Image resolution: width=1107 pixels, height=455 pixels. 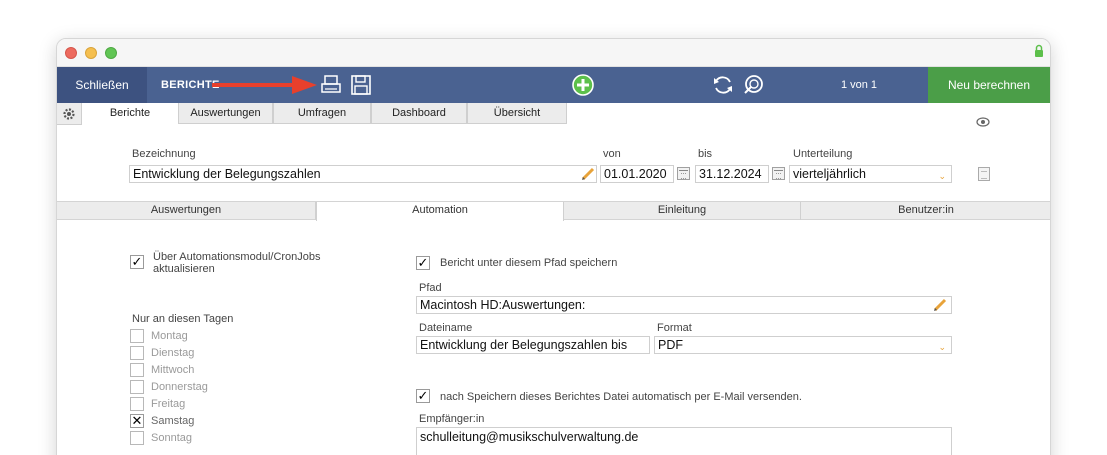 What do you see at coordinates (529, 263) in the screenshot?
I see `save-path-label: Bericht unter diesem Pfad speichern` at bounding box center [529, 263].